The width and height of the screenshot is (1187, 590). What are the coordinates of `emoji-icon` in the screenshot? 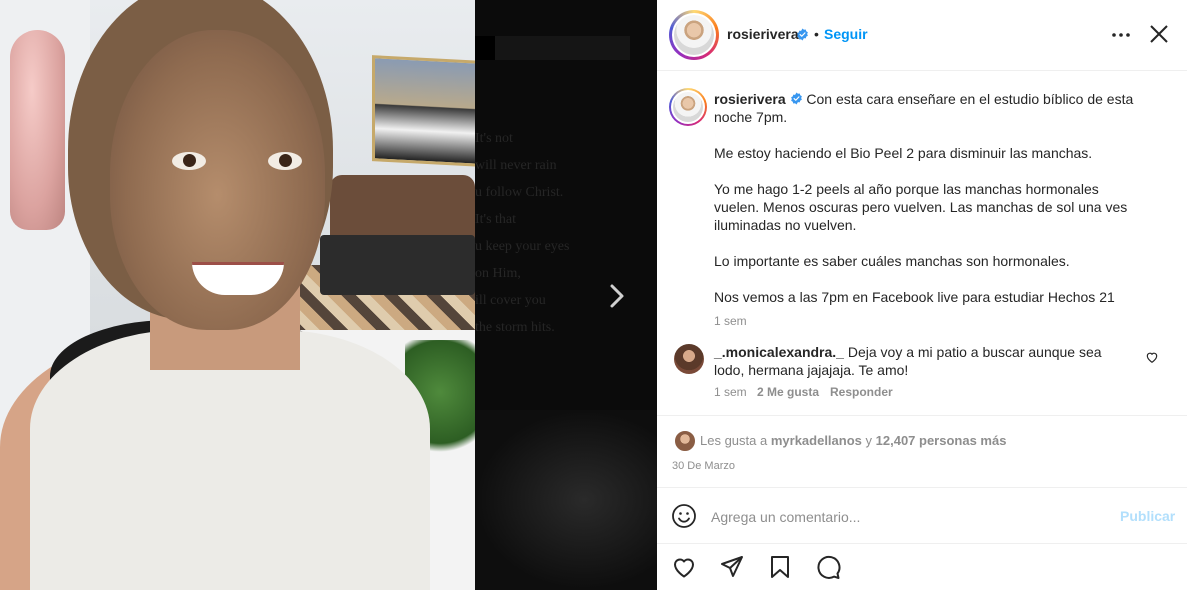 It's located at (684, 516).